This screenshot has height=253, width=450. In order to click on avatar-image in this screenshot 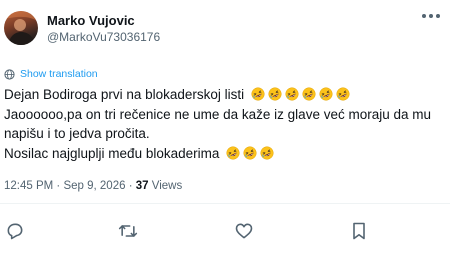, I will do `click(21, 28)`.